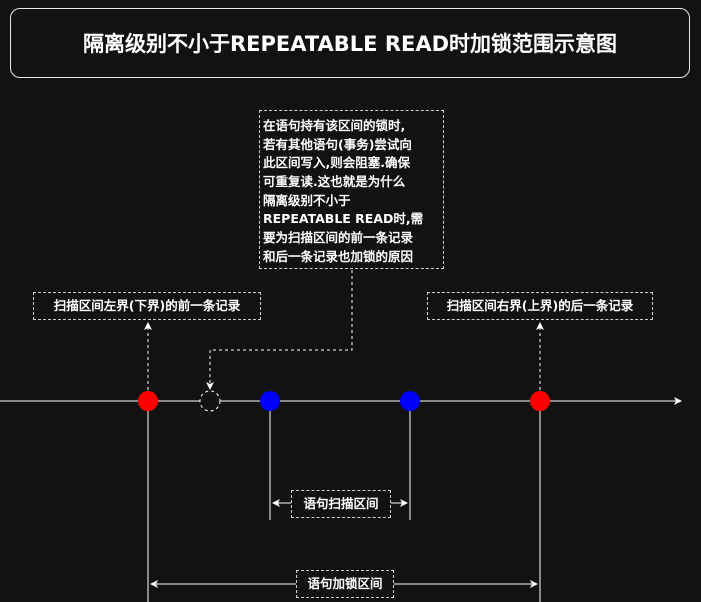  Describe the element at coordinates (307, 200) in the screenshot. I see `note-line: 隔离级别不小于` at that location.